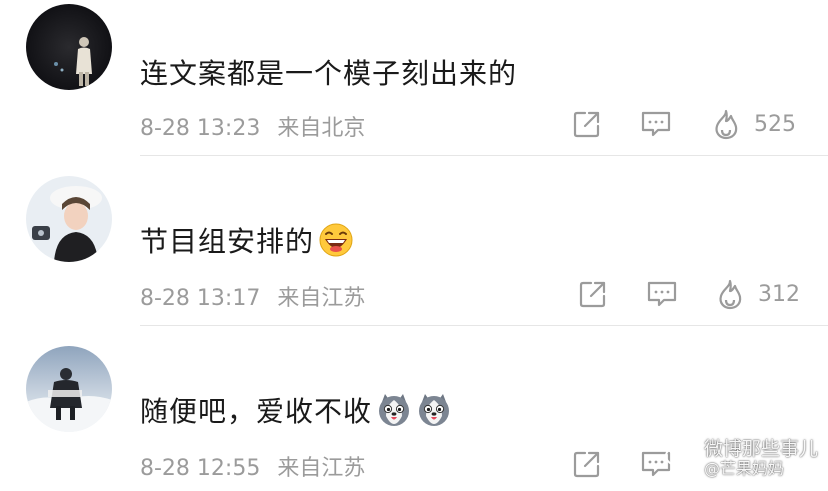  What do you see at coordinates (336, 240) in the screenshot?
I see `laughing-emoji-icon` at bounding box center [336, 240].